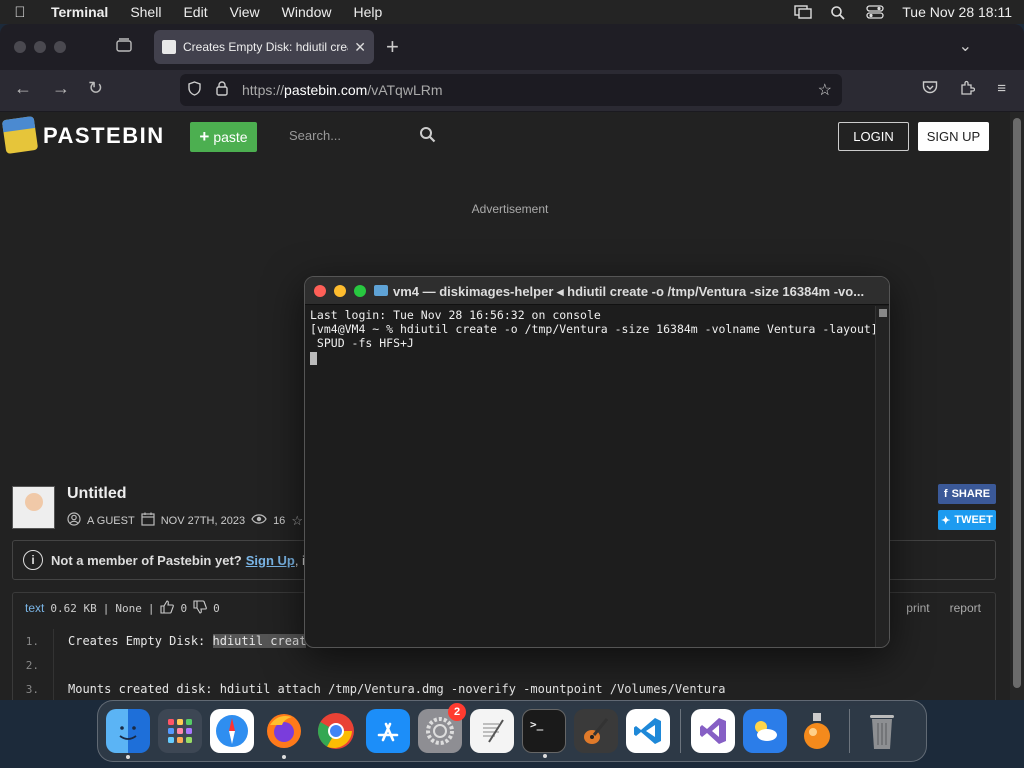 The image size is (1024, 768). I want to click on twitter-bird-icon: ✦, so click(946, 520).